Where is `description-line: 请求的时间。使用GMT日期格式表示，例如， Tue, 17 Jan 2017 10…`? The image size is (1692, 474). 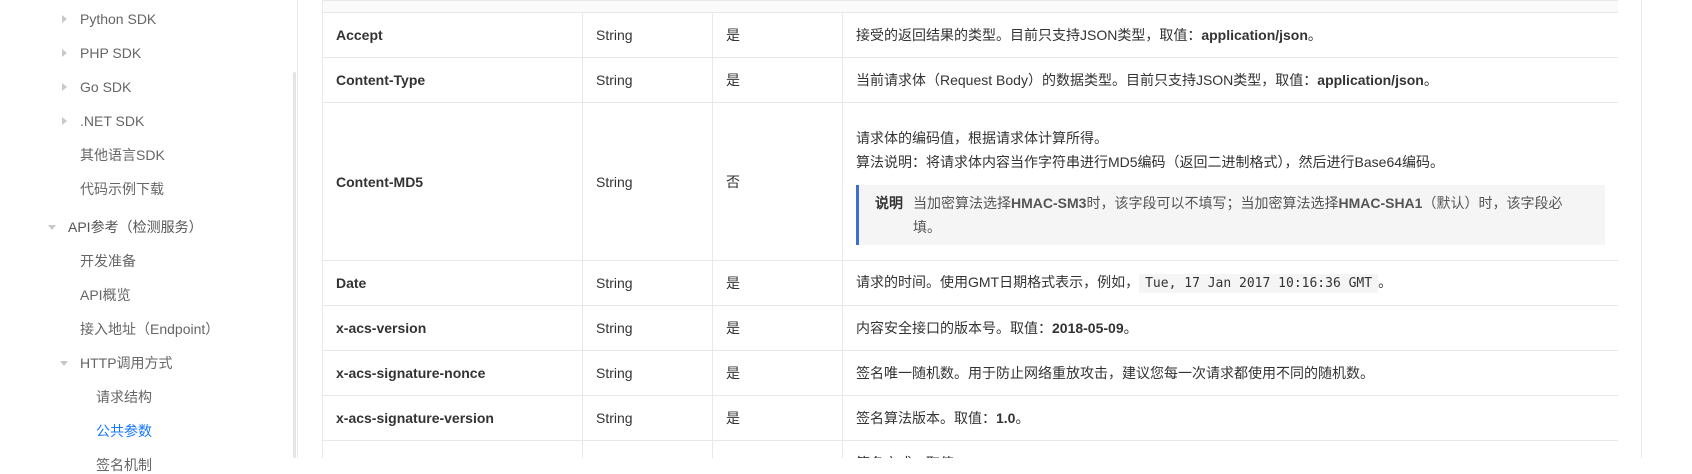
description-line: 请求的时间。使用GMT日期格式表示，例如， Tue, 17 Jan 2017 10… is located at coordinates (1230, 283).